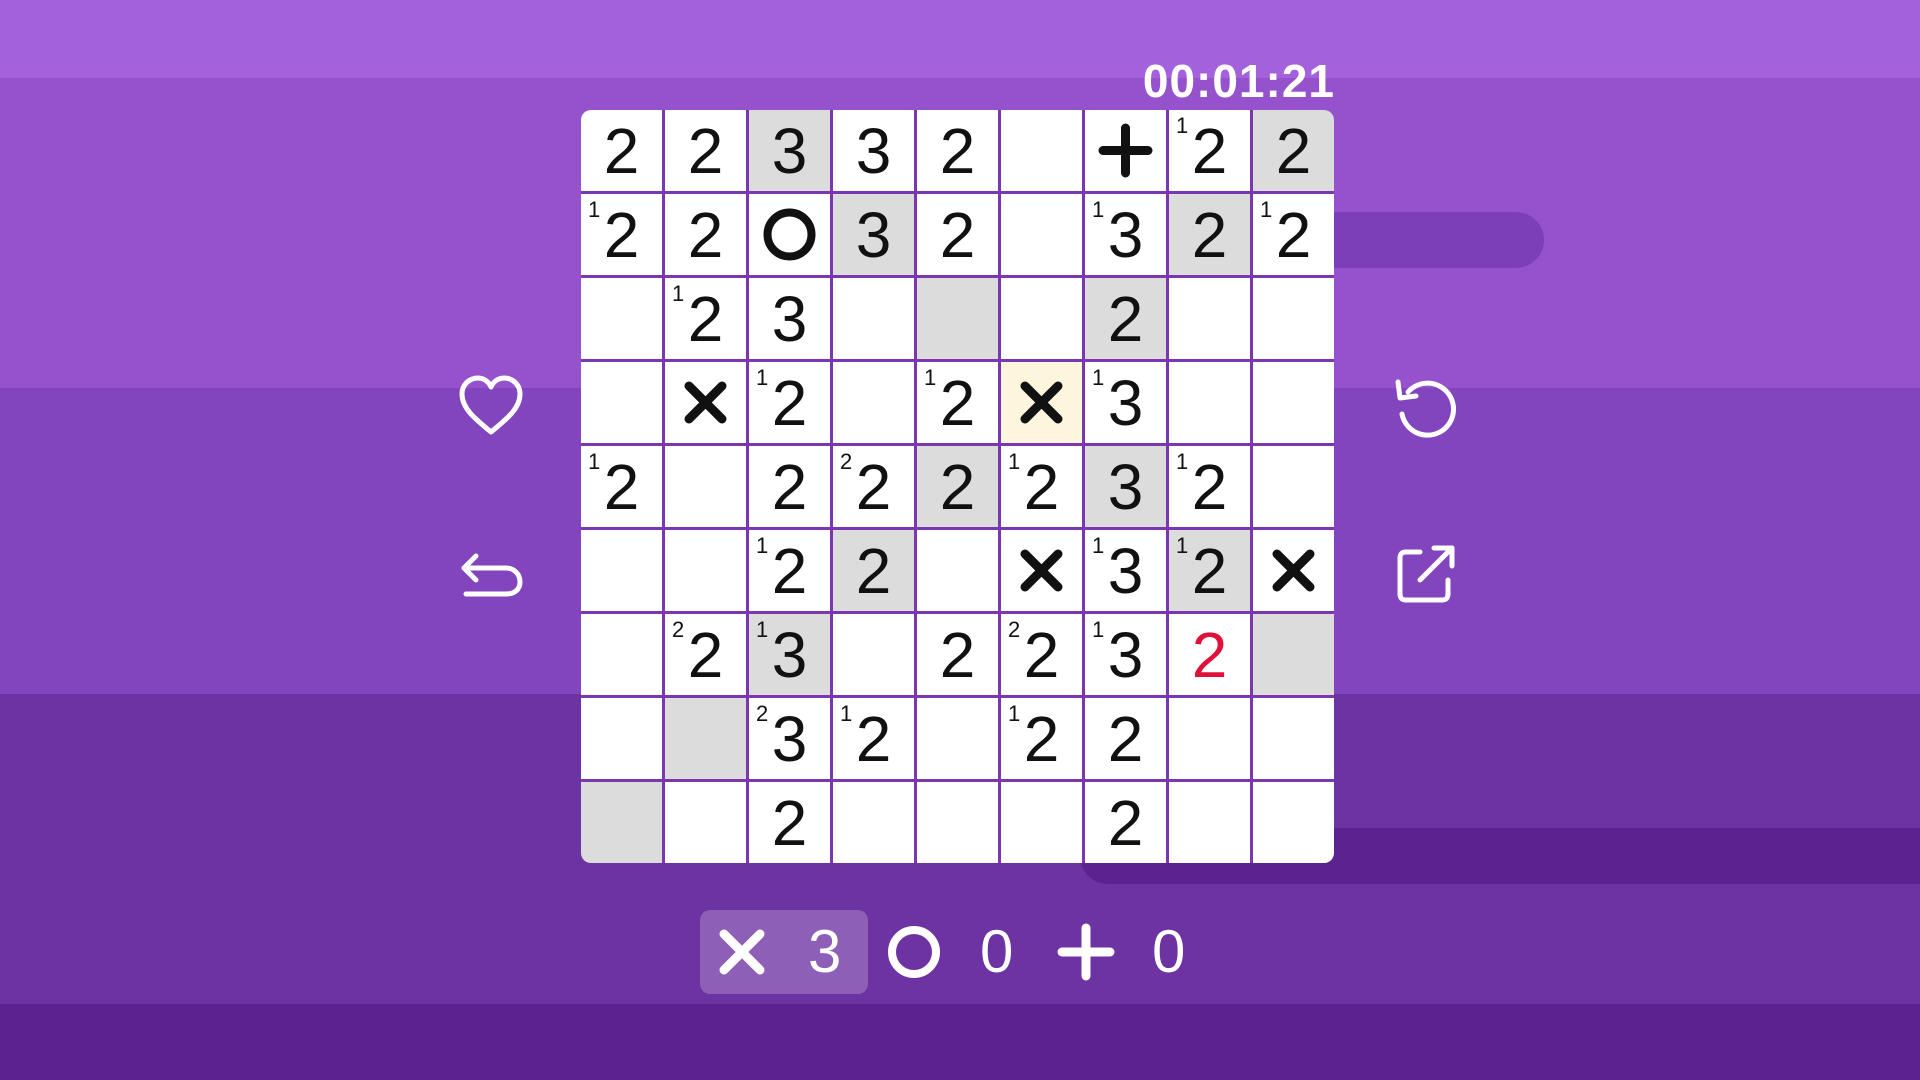  I want to click on undo-button, so click(491, 573).